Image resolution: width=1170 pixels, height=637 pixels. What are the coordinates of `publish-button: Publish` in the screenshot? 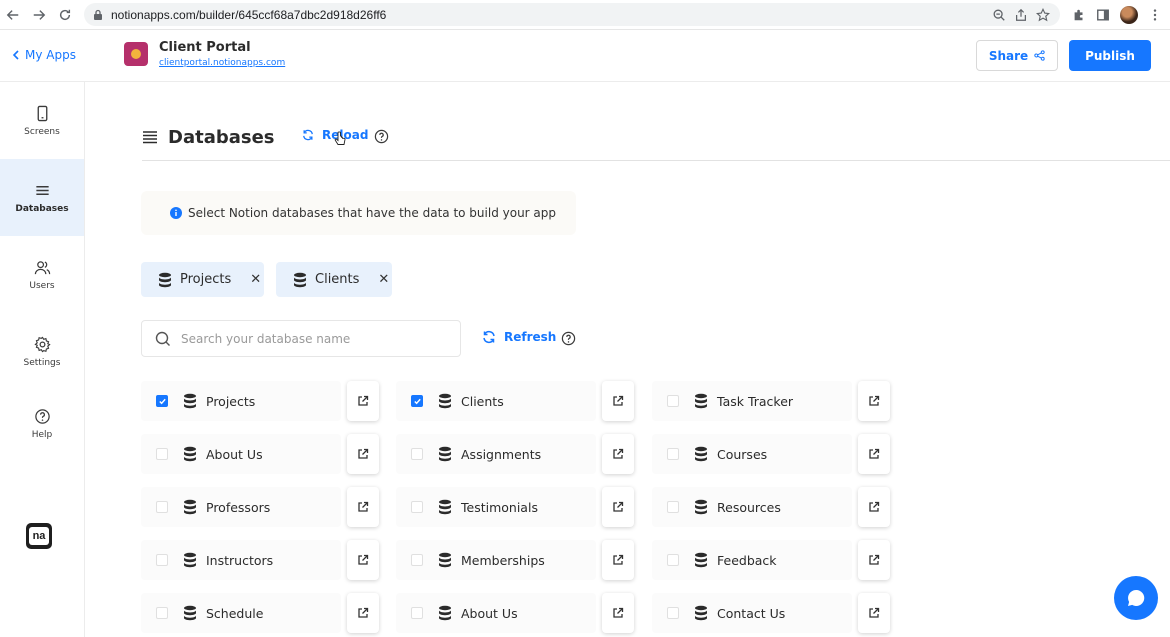 It's located at (1110, 55).